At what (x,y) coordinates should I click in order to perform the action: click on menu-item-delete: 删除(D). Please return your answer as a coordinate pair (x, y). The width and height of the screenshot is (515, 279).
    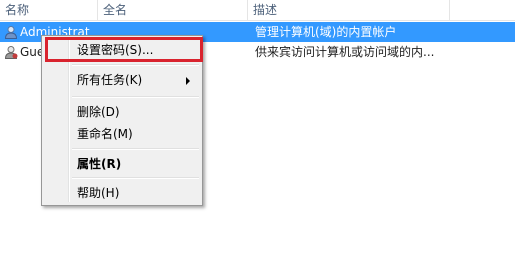
    Looking at the image, I should click on (122, 112).